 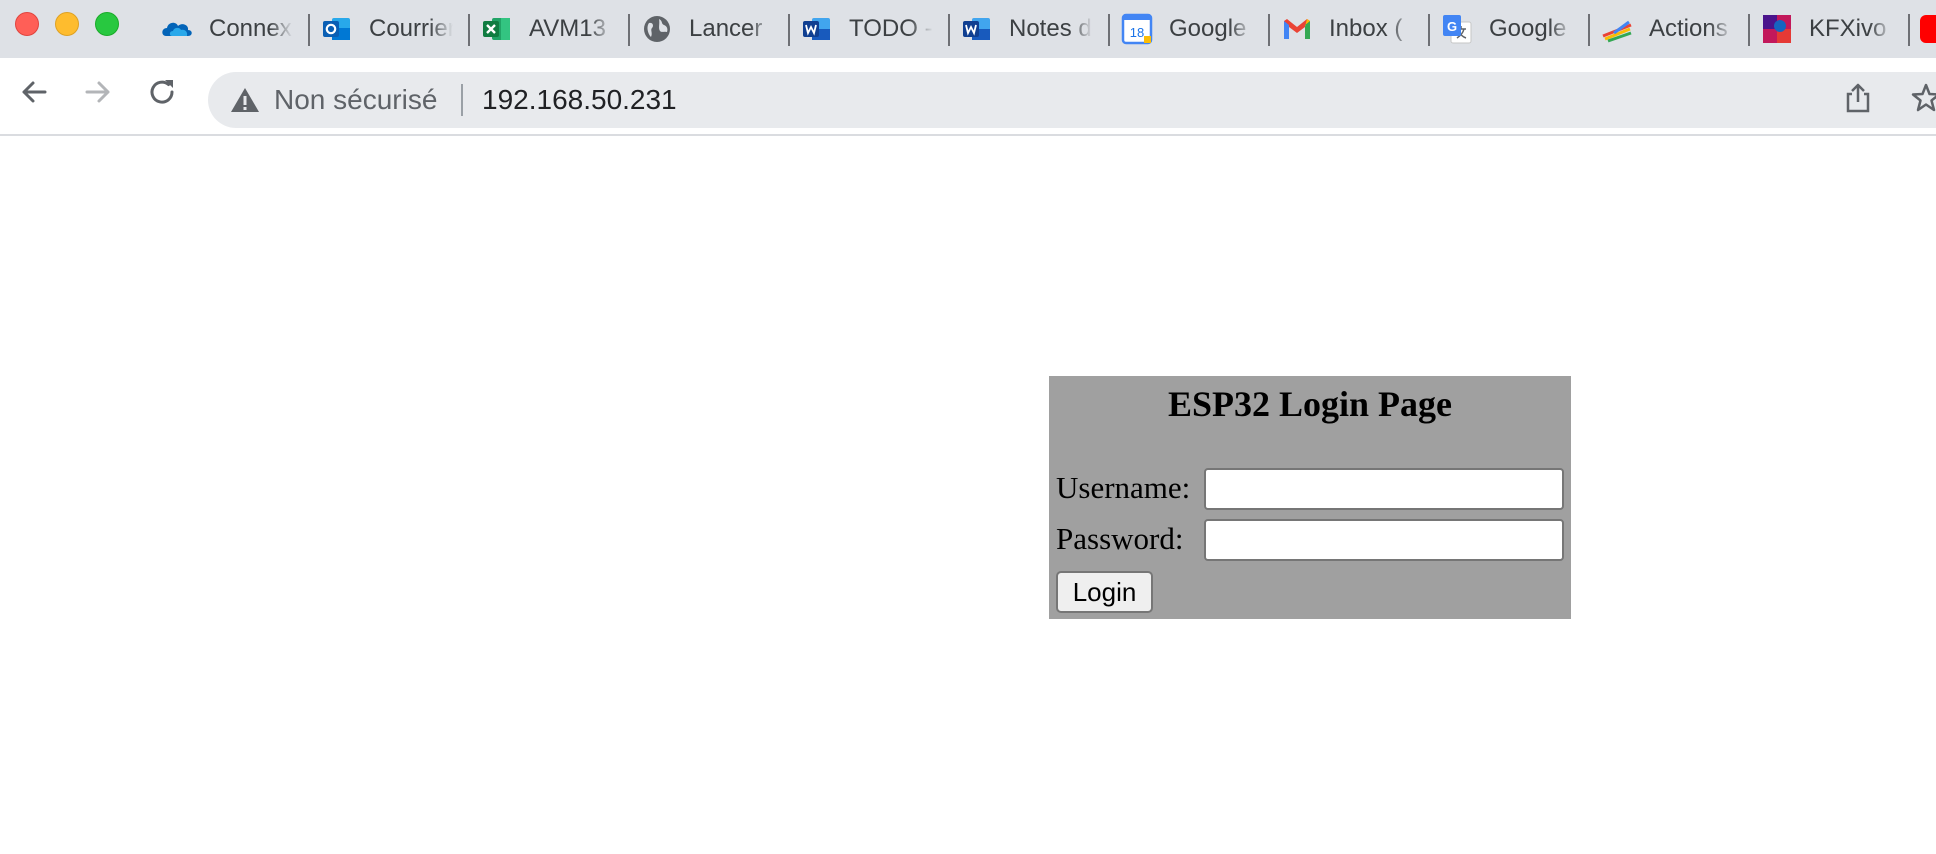 I want to click on back-button, so click(x=34, y=92).